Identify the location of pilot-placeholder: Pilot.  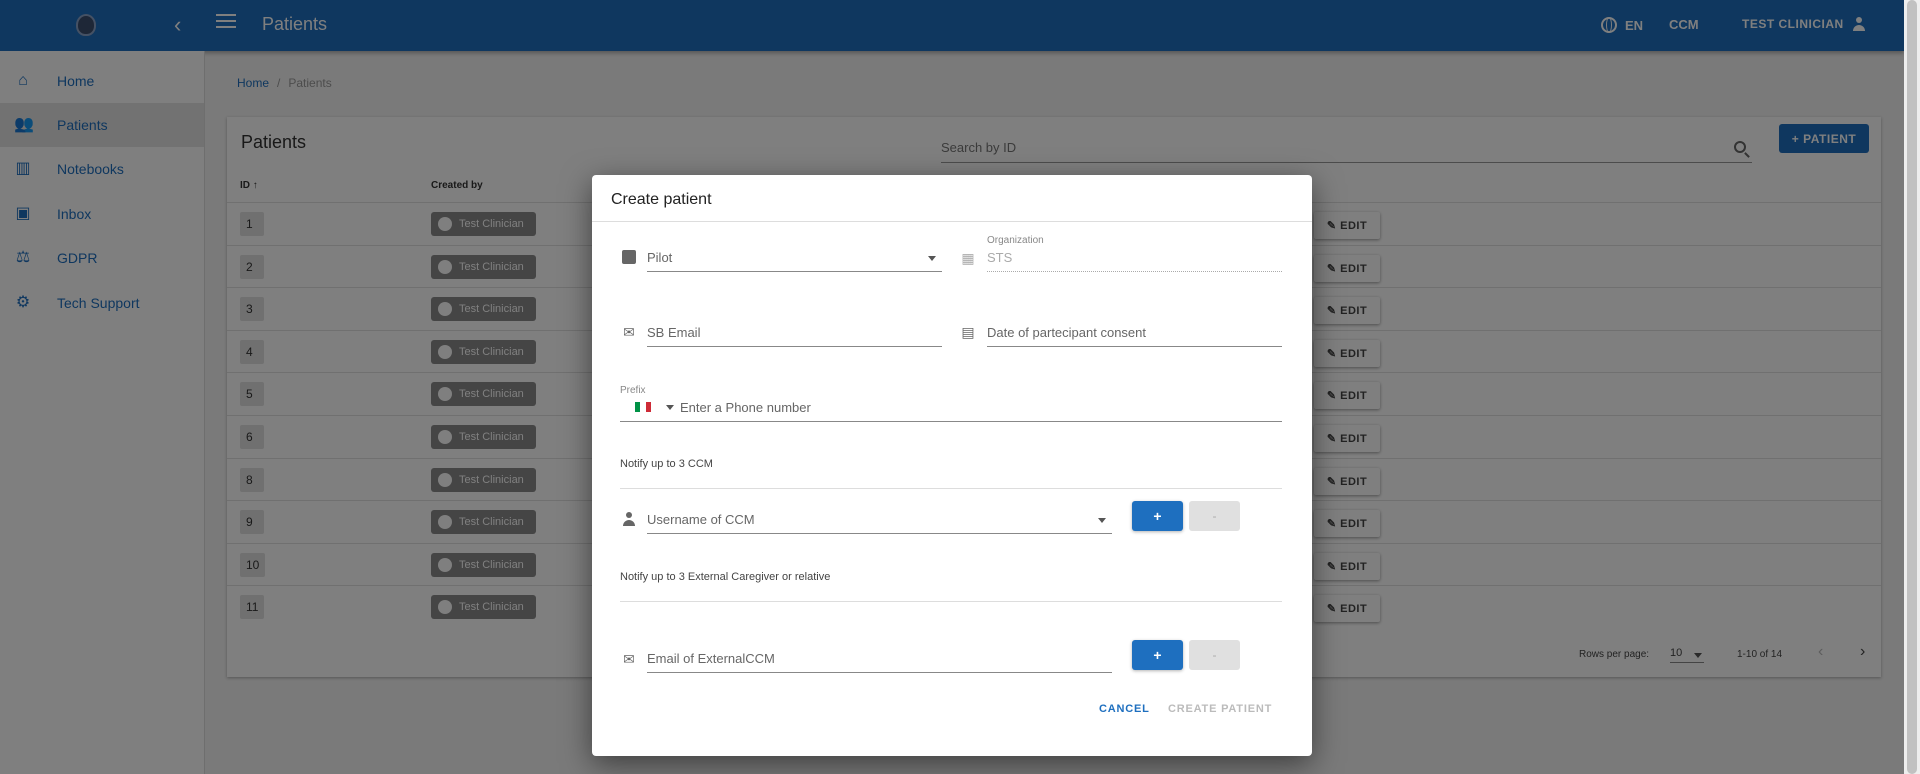
(660, 257).